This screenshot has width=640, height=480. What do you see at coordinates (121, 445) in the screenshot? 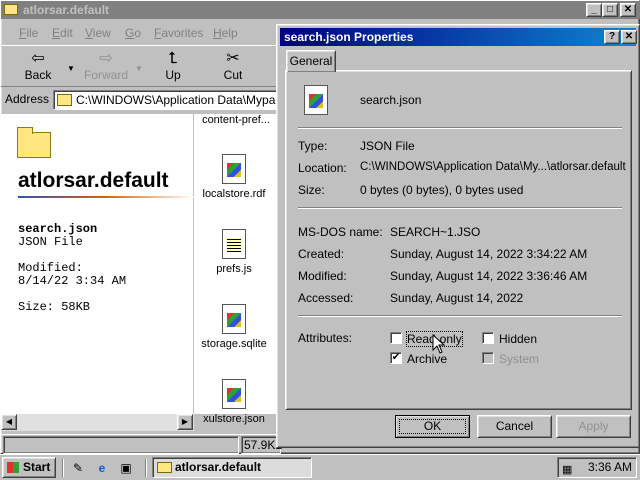
I see `status-panel` at bounding box center [121, 445].